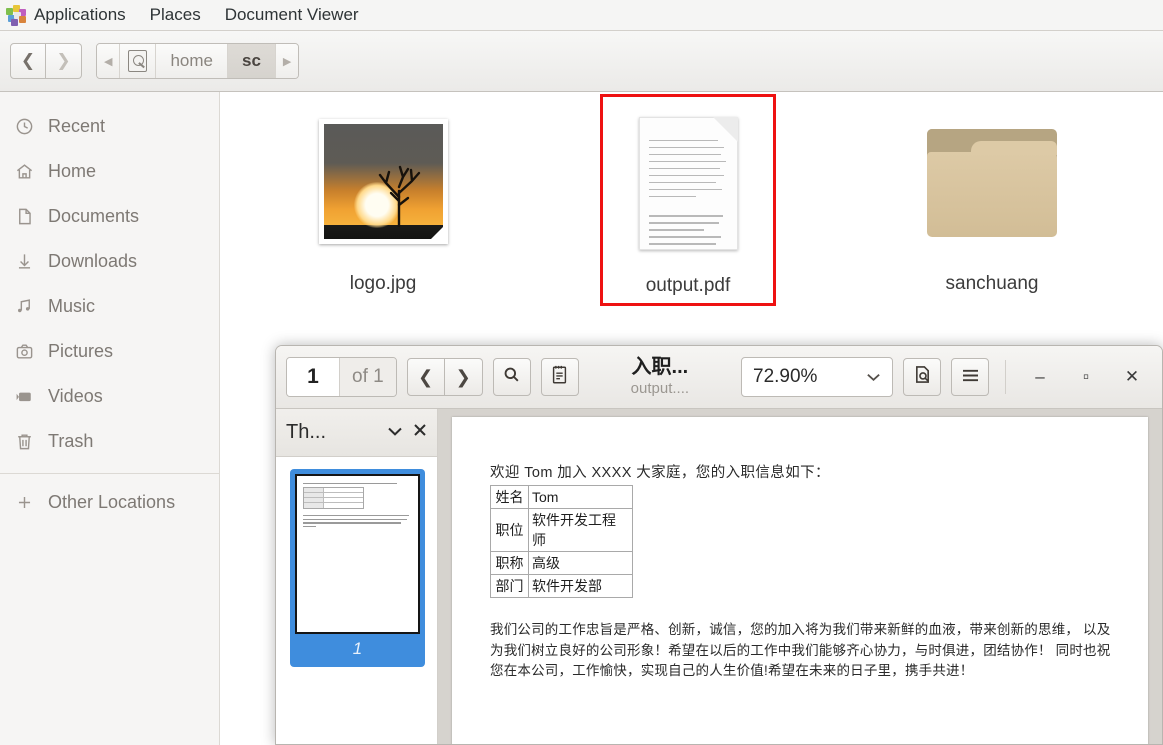  I want to click on table-cell-key: 职位, so click(509, 530).